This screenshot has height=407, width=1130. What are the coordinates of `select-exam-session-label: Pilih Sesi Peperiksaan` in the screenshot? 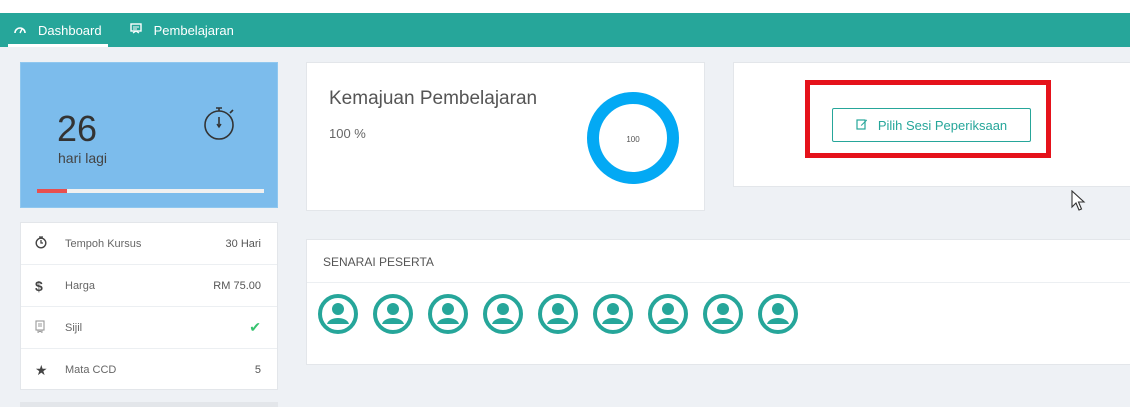 It's located at (942, 125).